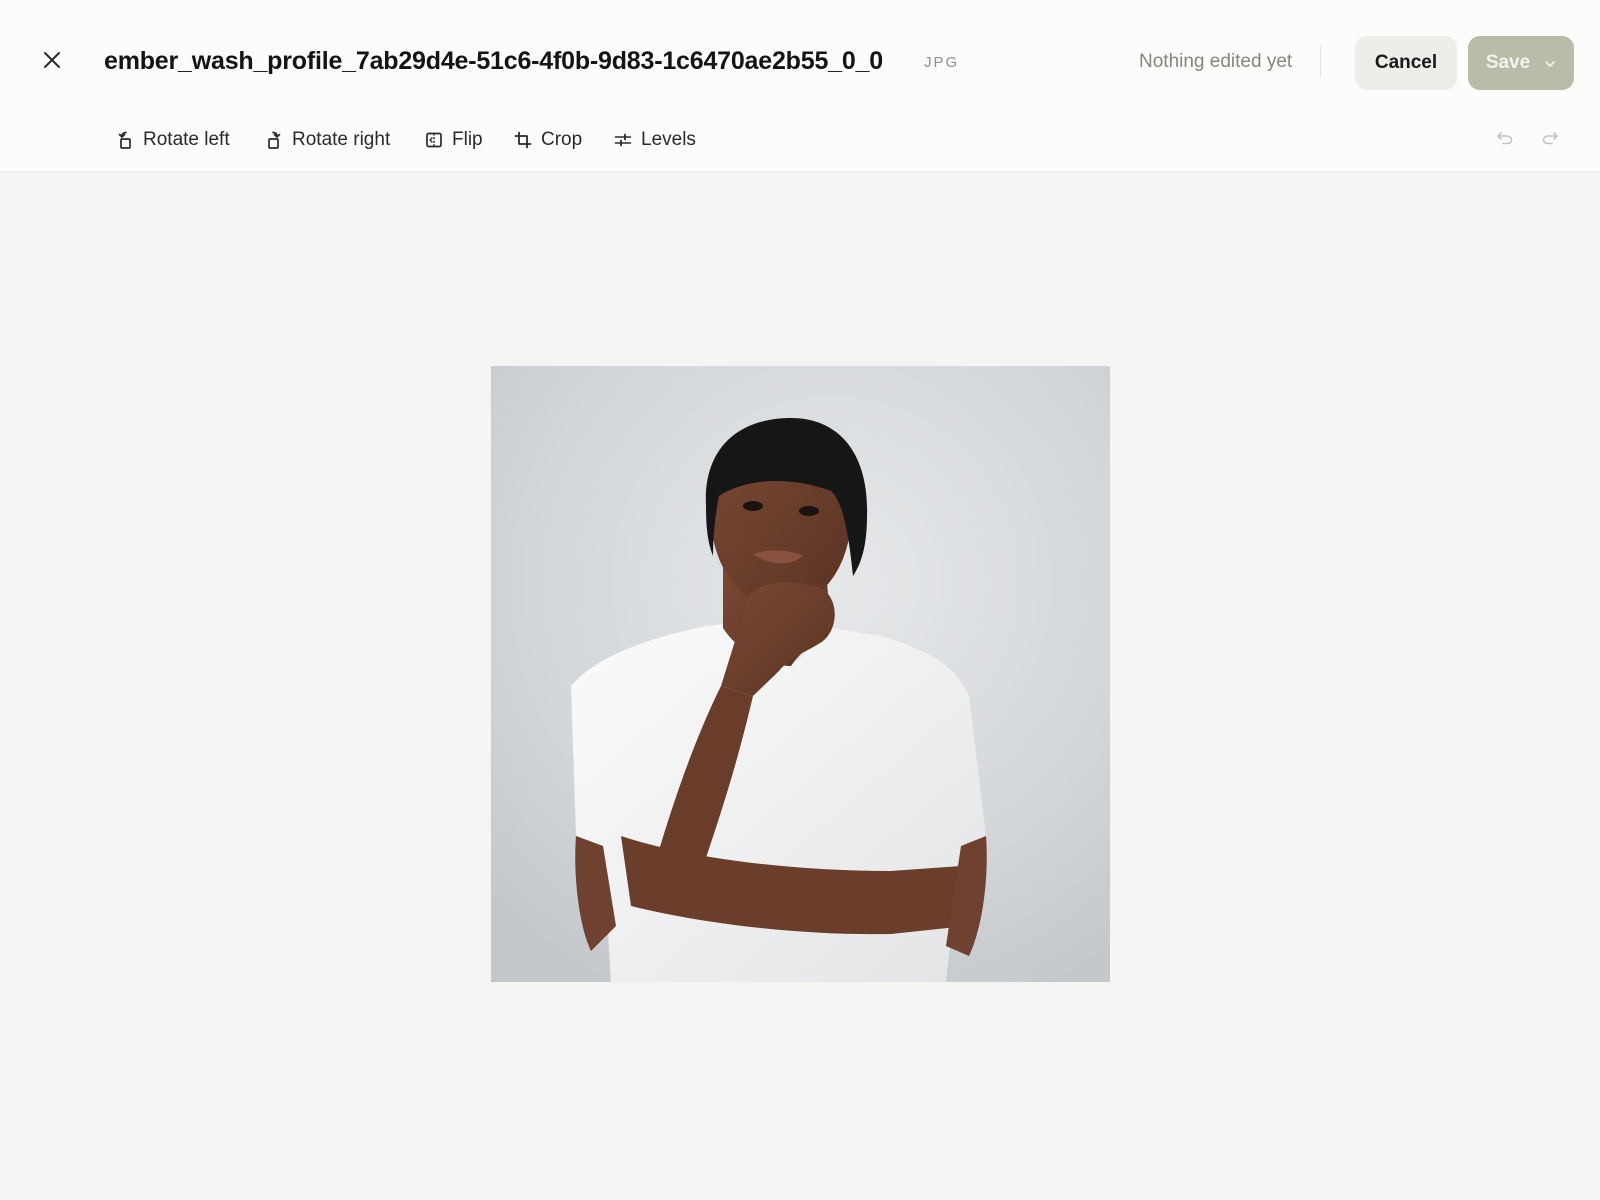 This screenshot has height=1200, width=1600. I want to click on cancel-button-label: Cancel, so click(1406, 62).